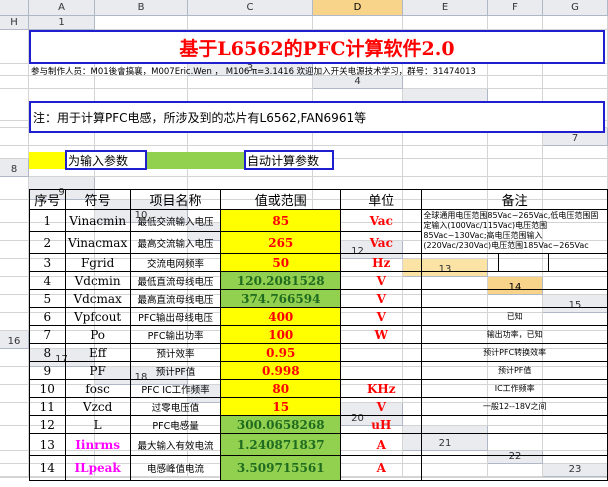  I want to click on cell-sym: Fgrid, so click(97, 262).